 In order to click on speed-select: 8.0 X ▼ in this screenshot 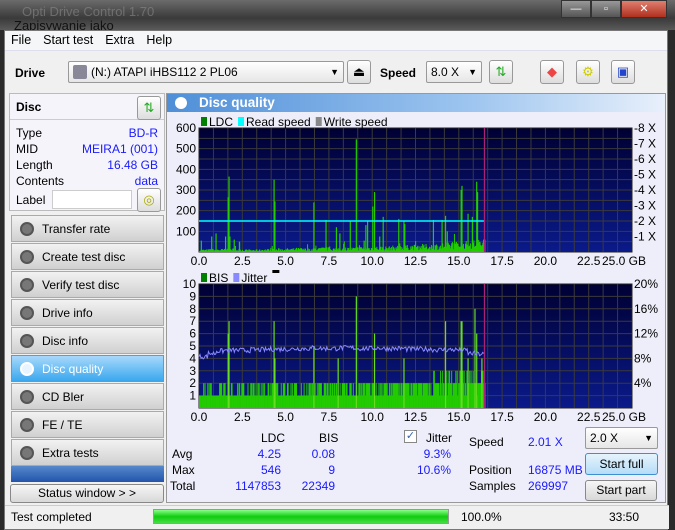, I will do `click(454, 72)`.